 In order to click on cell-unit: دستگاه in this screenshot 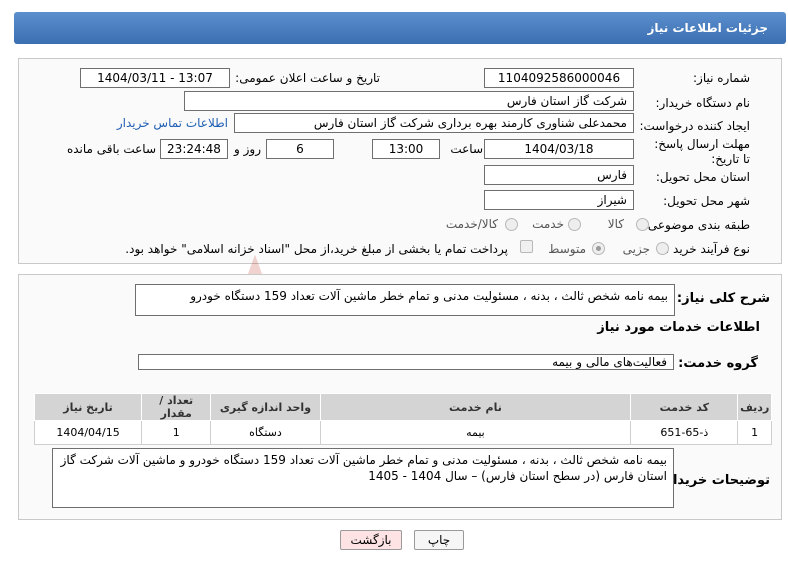, I will do `click(265, 432)`.